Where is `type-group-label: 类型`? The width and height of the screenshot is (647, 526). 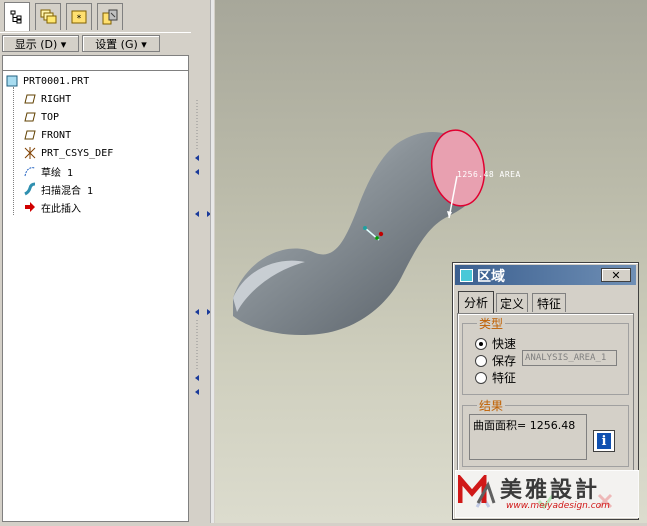 type-group-label: 类型 is located at coordinates (491, 323).